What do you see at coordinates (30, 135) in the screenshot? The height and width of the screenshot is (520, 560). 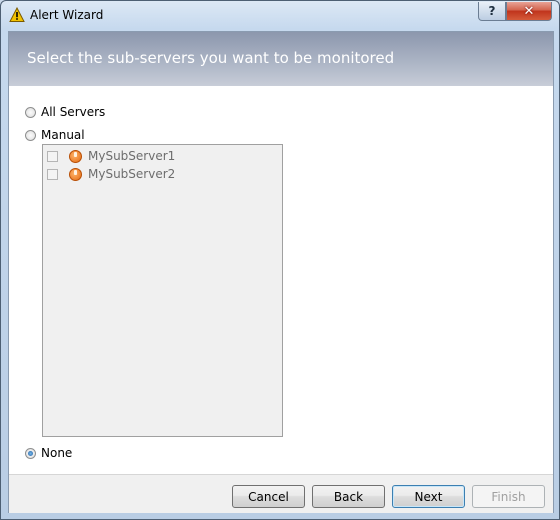 I see `manual-radio` at bounding box center [30, 135].